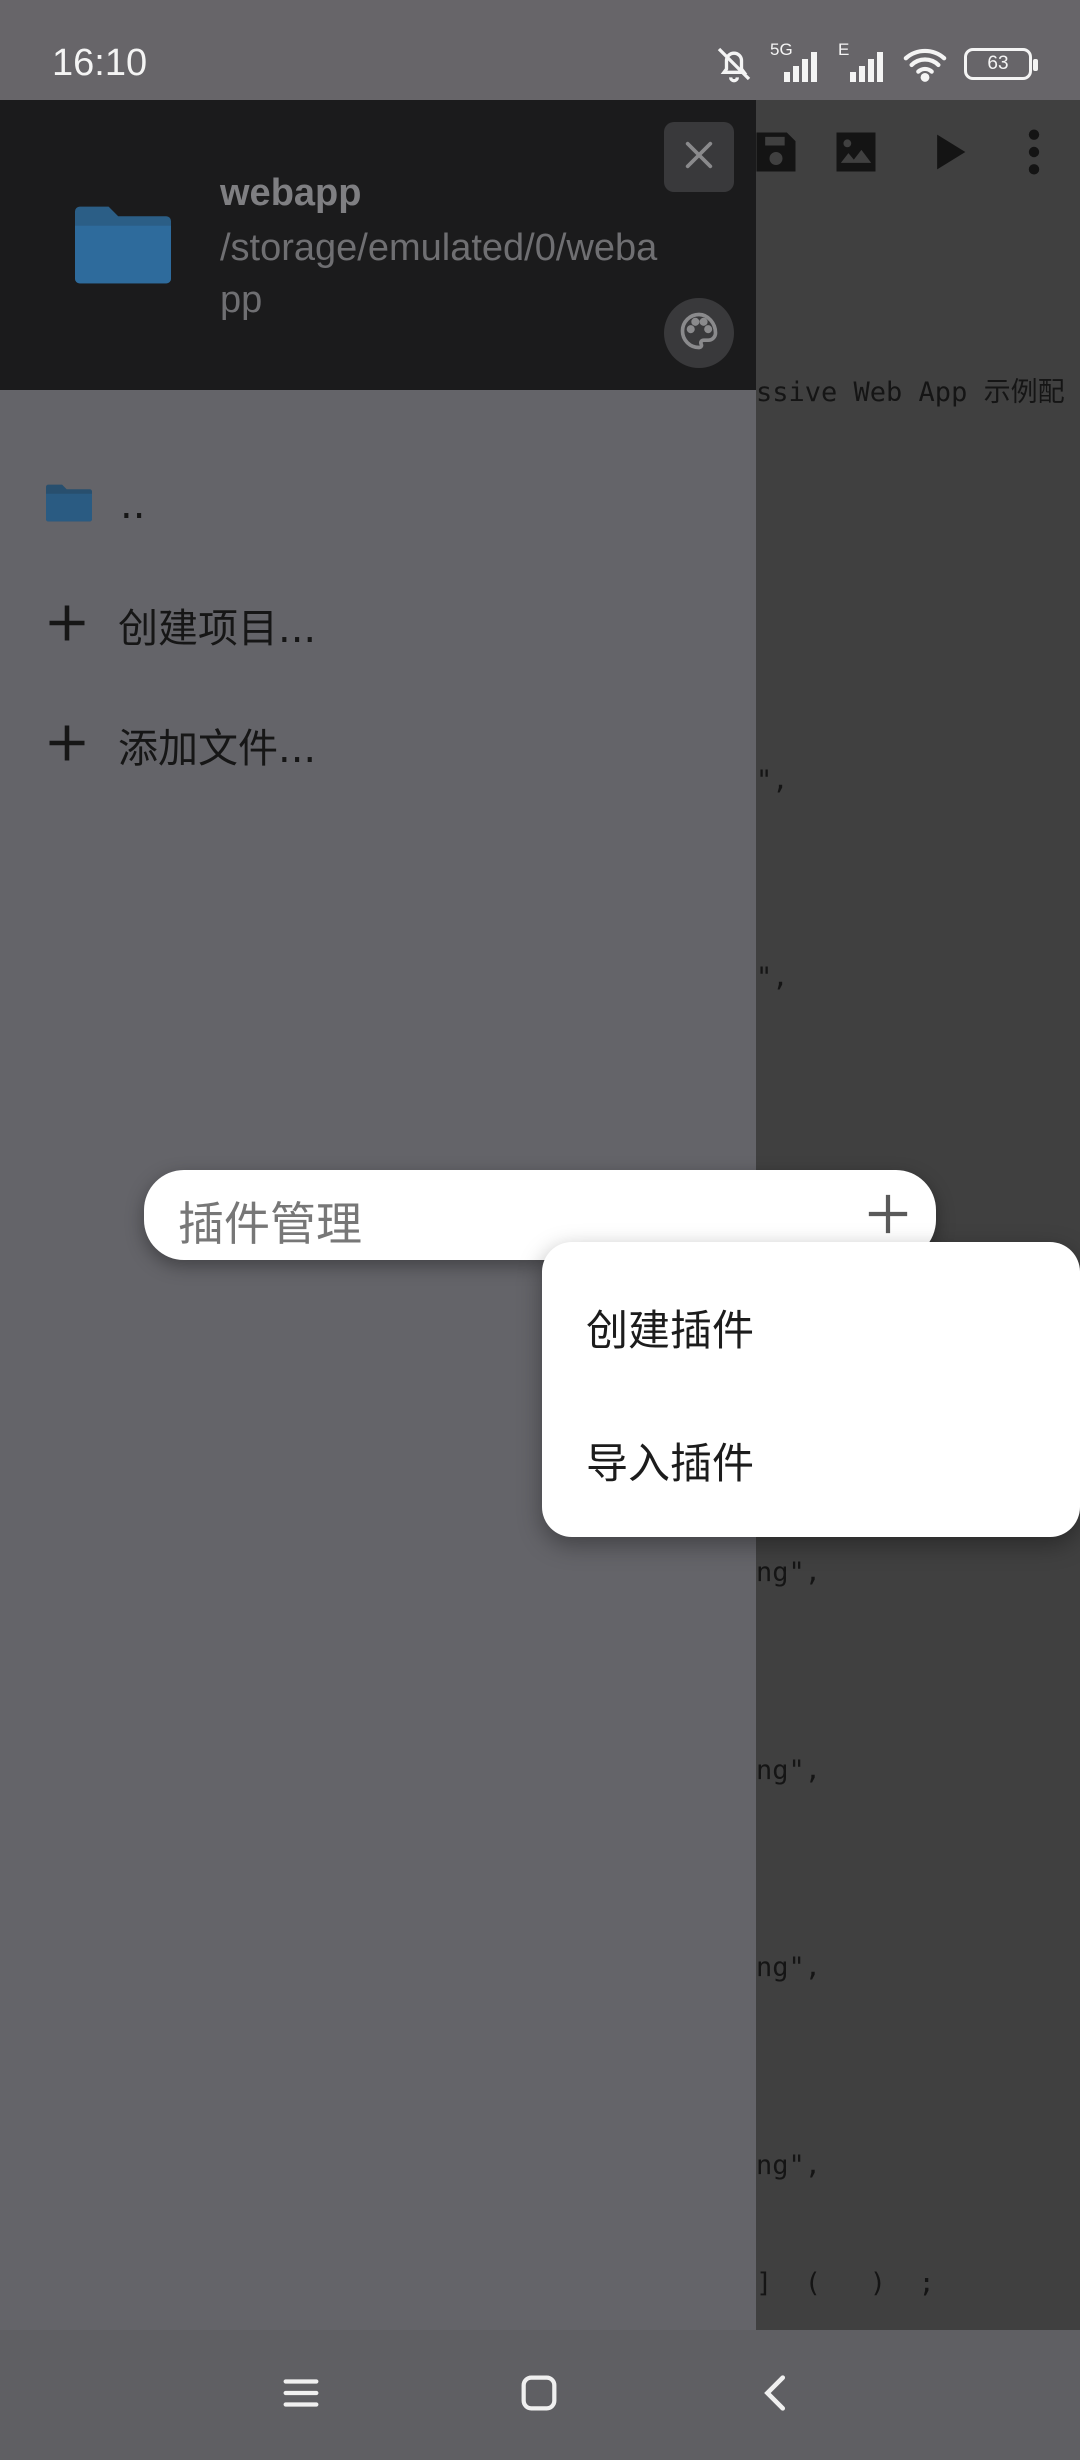 The width and height of the screenshot is (1080, 2460). What do you see at coordinates (845, 2283) in the screenshot?
I see `code-line: ] ( ) ;` at bounding box center [845, 2283].